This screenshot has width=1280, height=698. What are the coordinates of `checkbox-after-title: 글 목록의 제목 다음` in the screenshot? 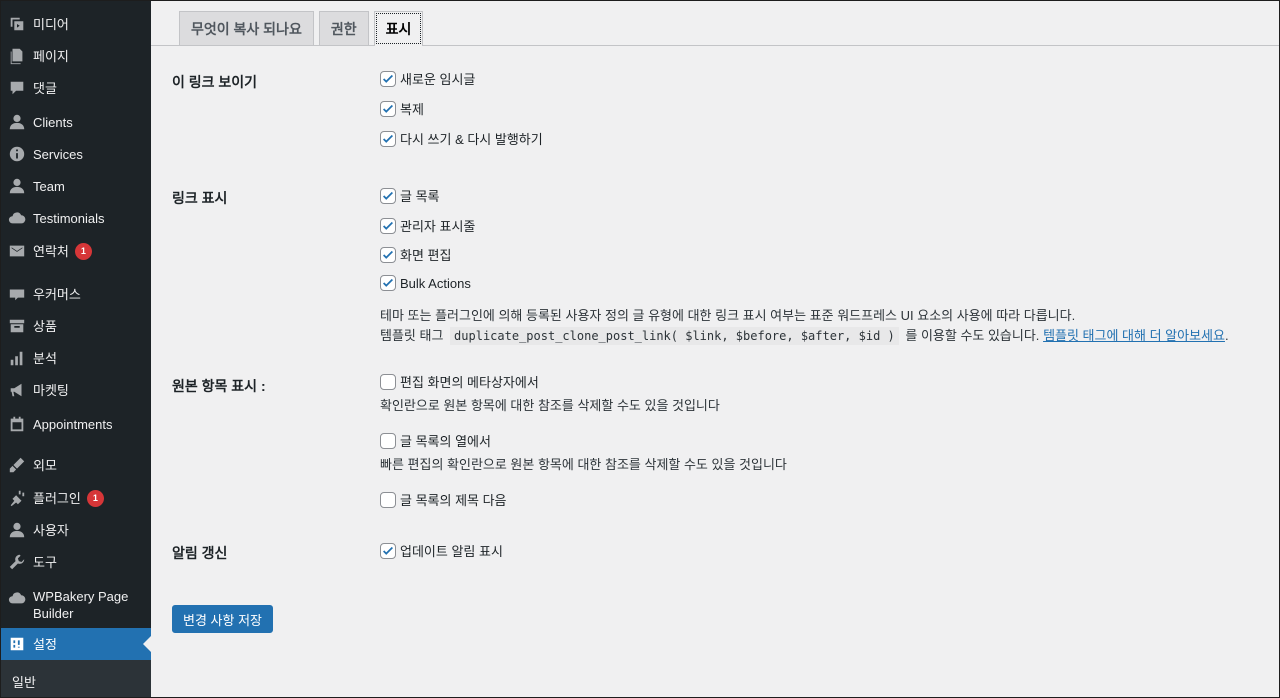 It's located at (443, 499).